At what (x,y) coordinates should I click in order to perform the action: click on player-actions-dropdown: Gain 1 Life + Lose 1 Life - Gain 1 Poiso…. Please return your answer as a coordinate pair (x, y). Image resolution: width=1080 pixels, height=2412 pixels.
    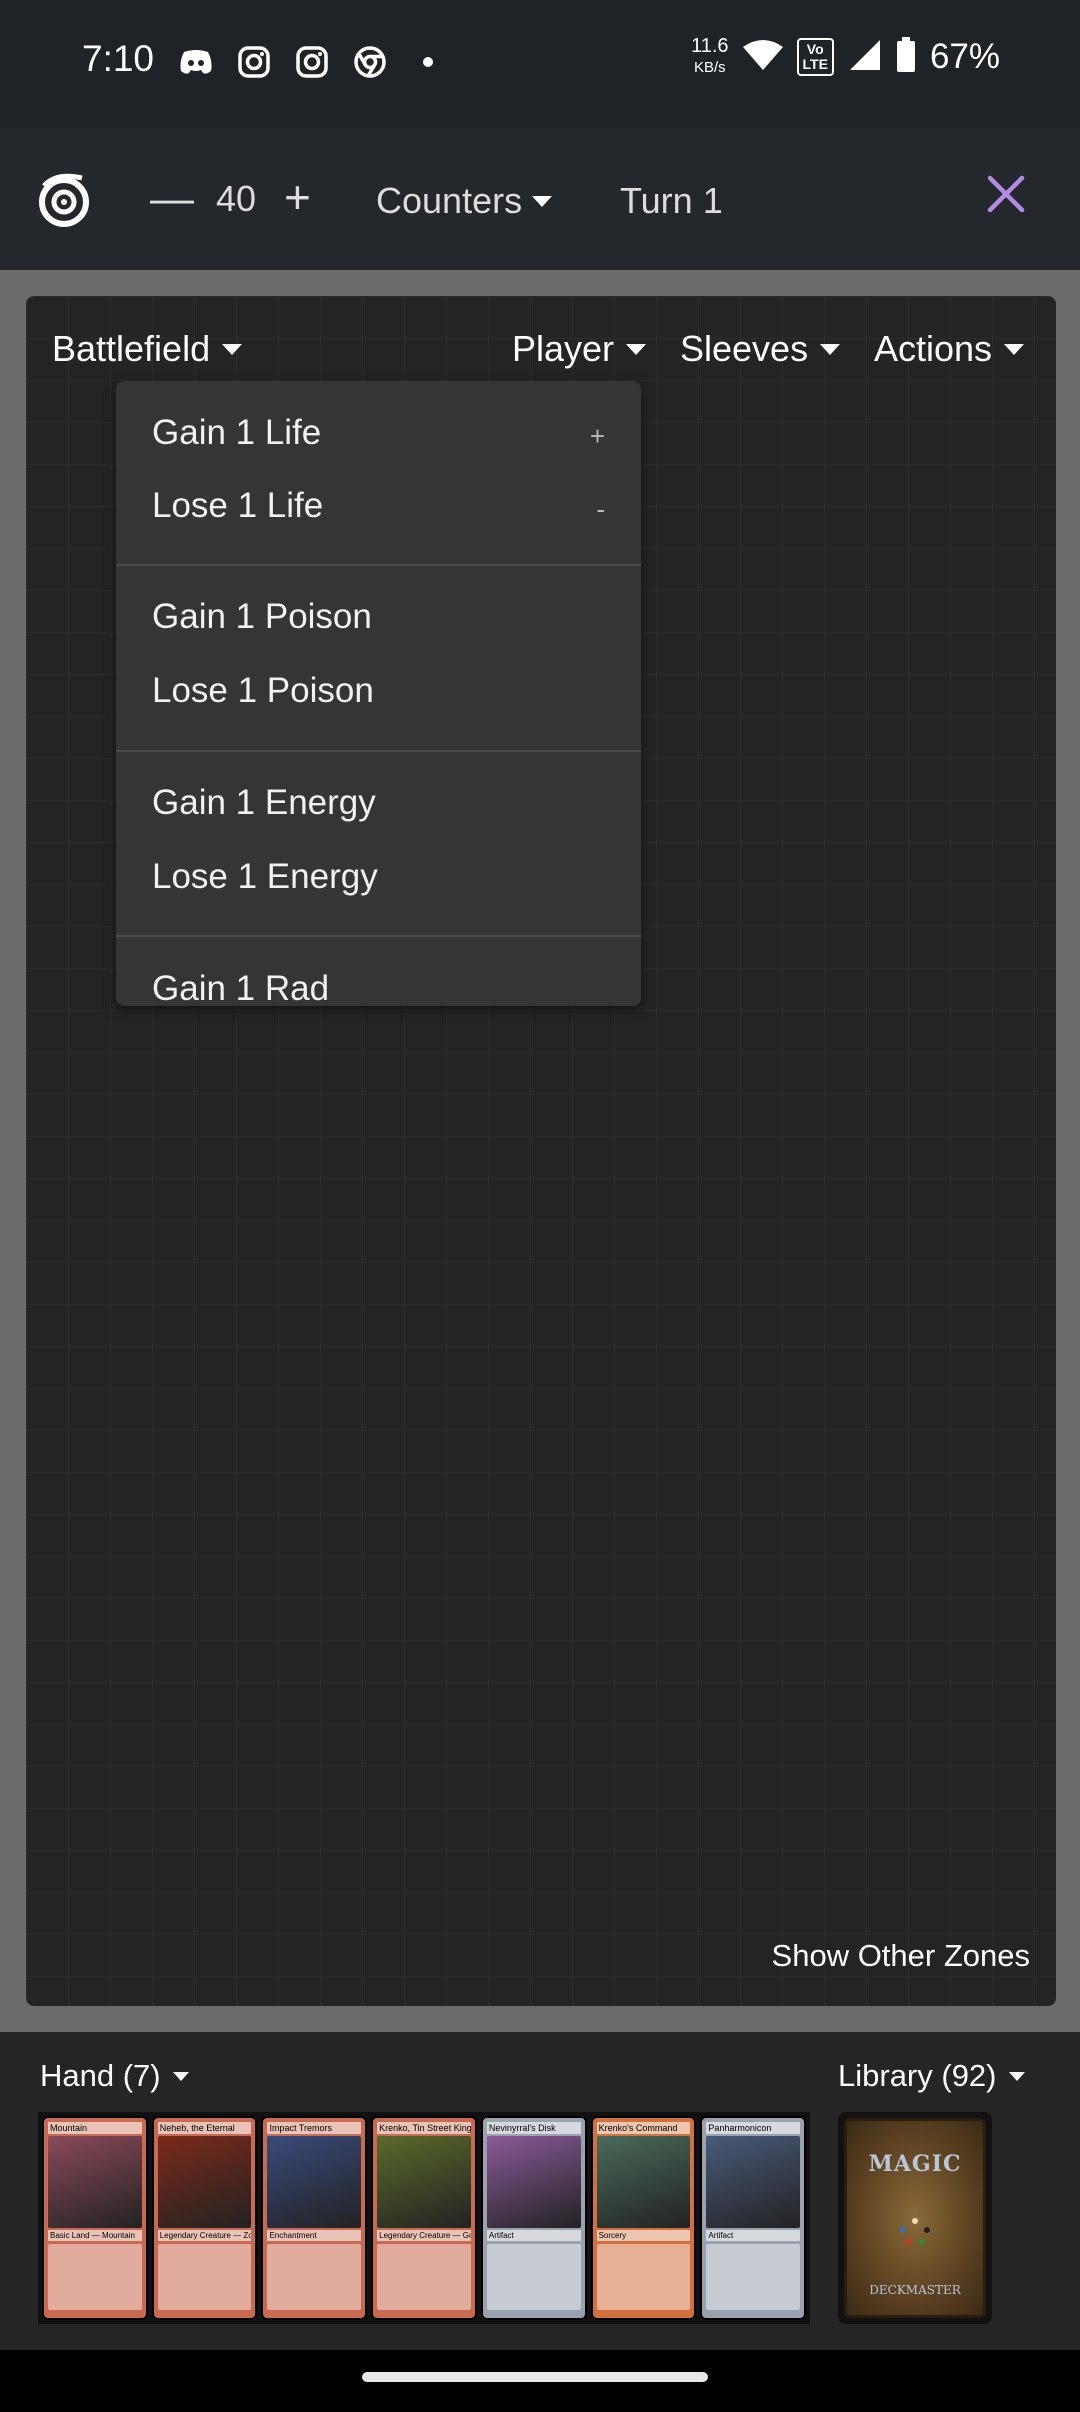
    Looking at the image, I should click on (378, 693).